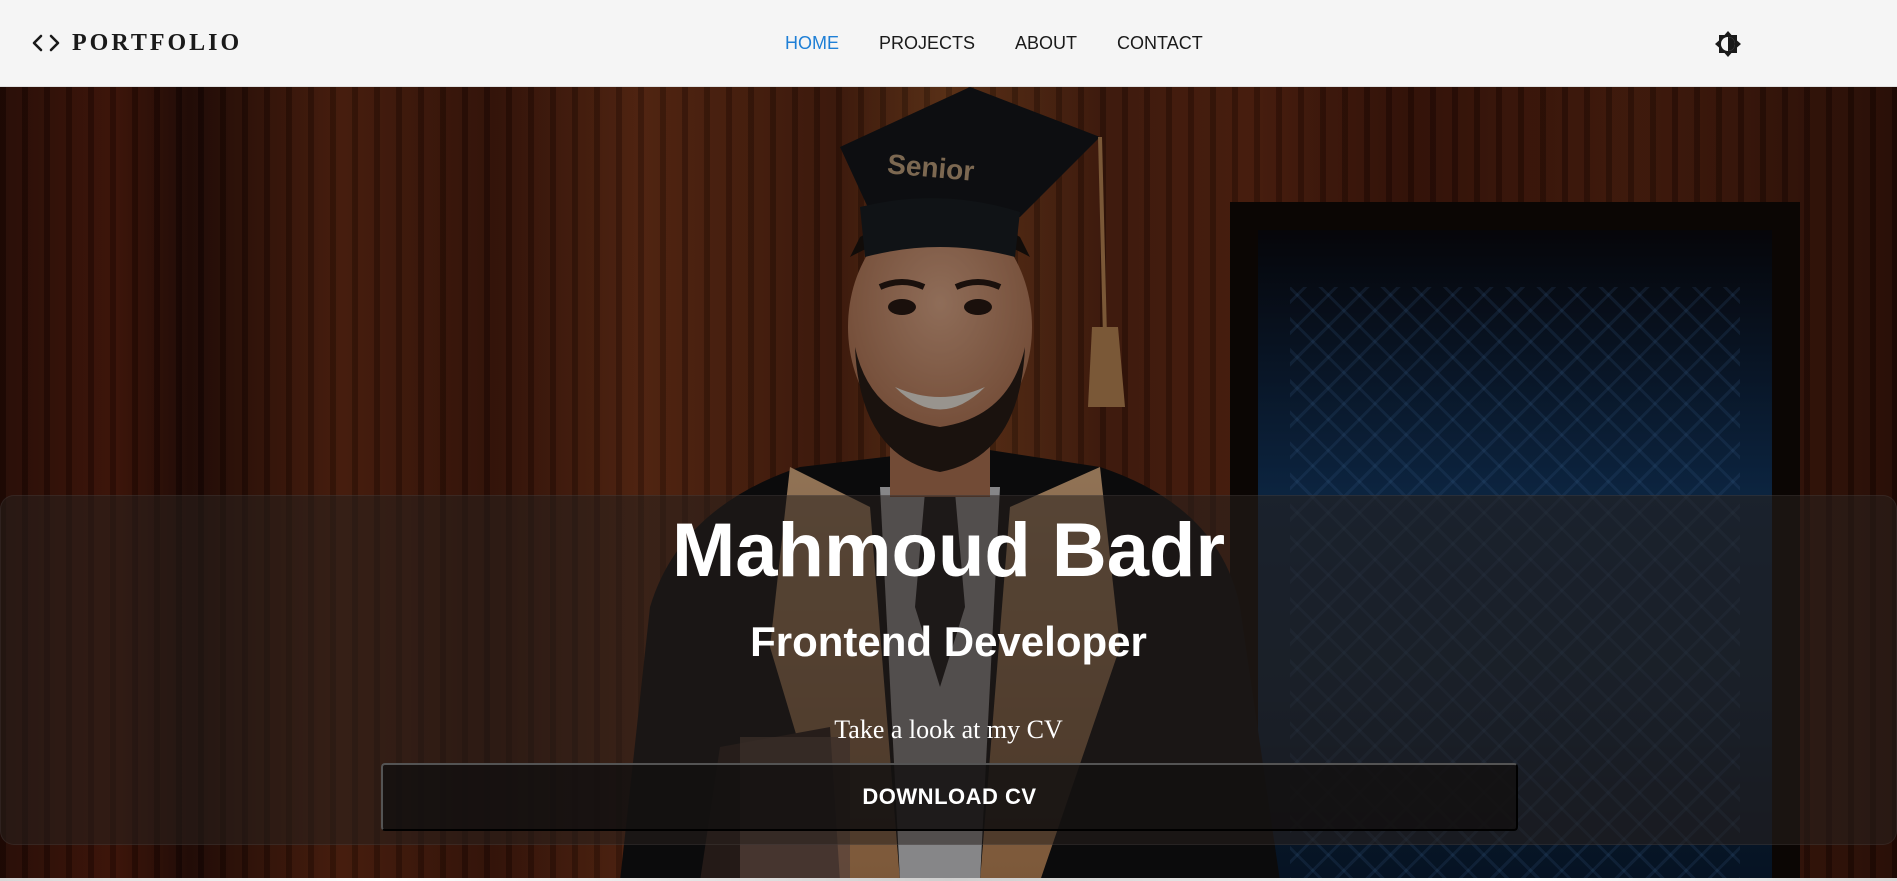  I want to click on brand-logo: PORTFOLIO, so click(137, 43).